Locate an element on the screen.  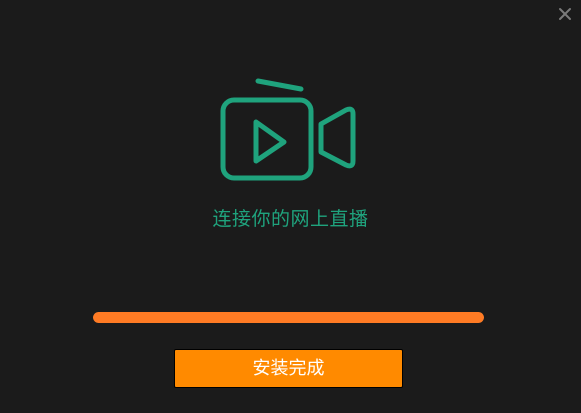
install-progress-bar is located at coordinates (288, 317).